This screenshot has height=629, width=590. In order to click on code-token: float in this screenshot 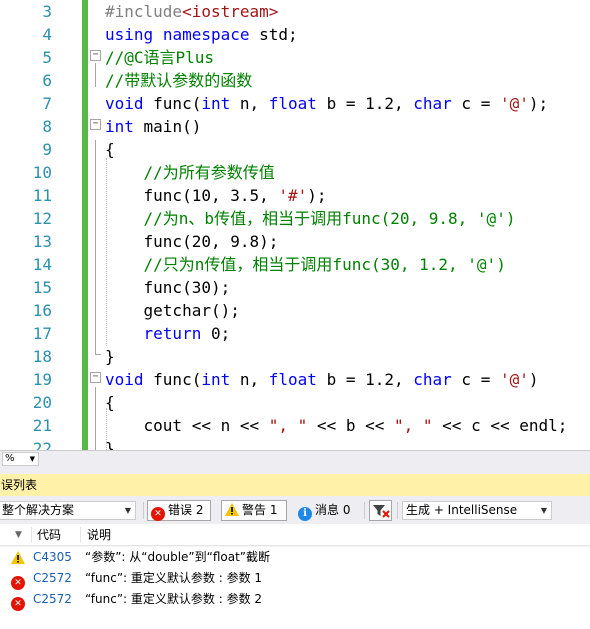, I will do `click(292, 379)`.